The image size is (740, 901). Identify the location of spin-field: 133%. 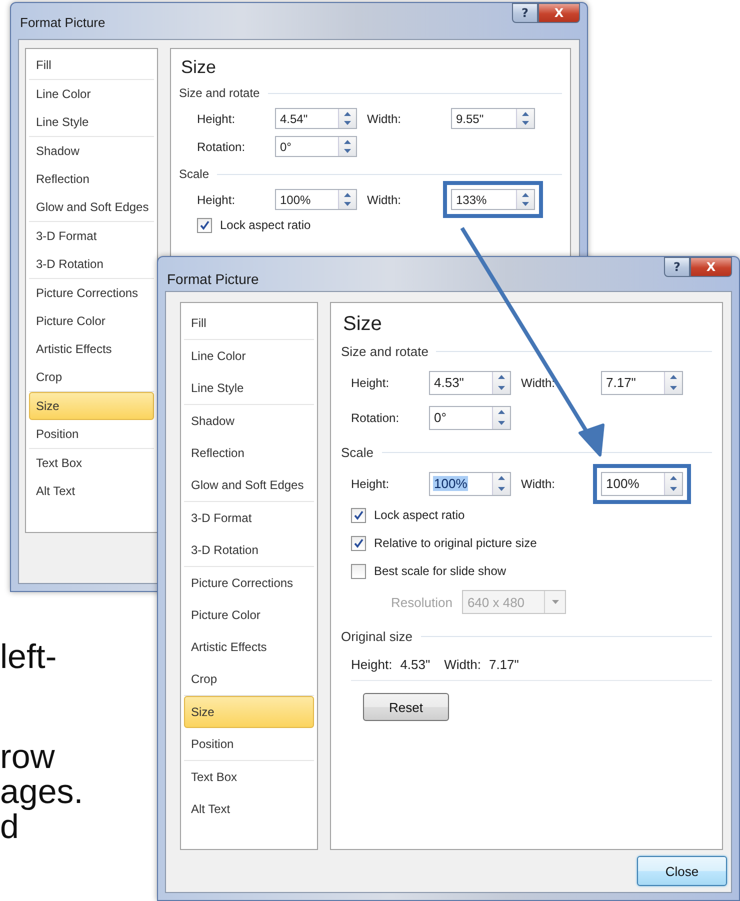
(493, 199).